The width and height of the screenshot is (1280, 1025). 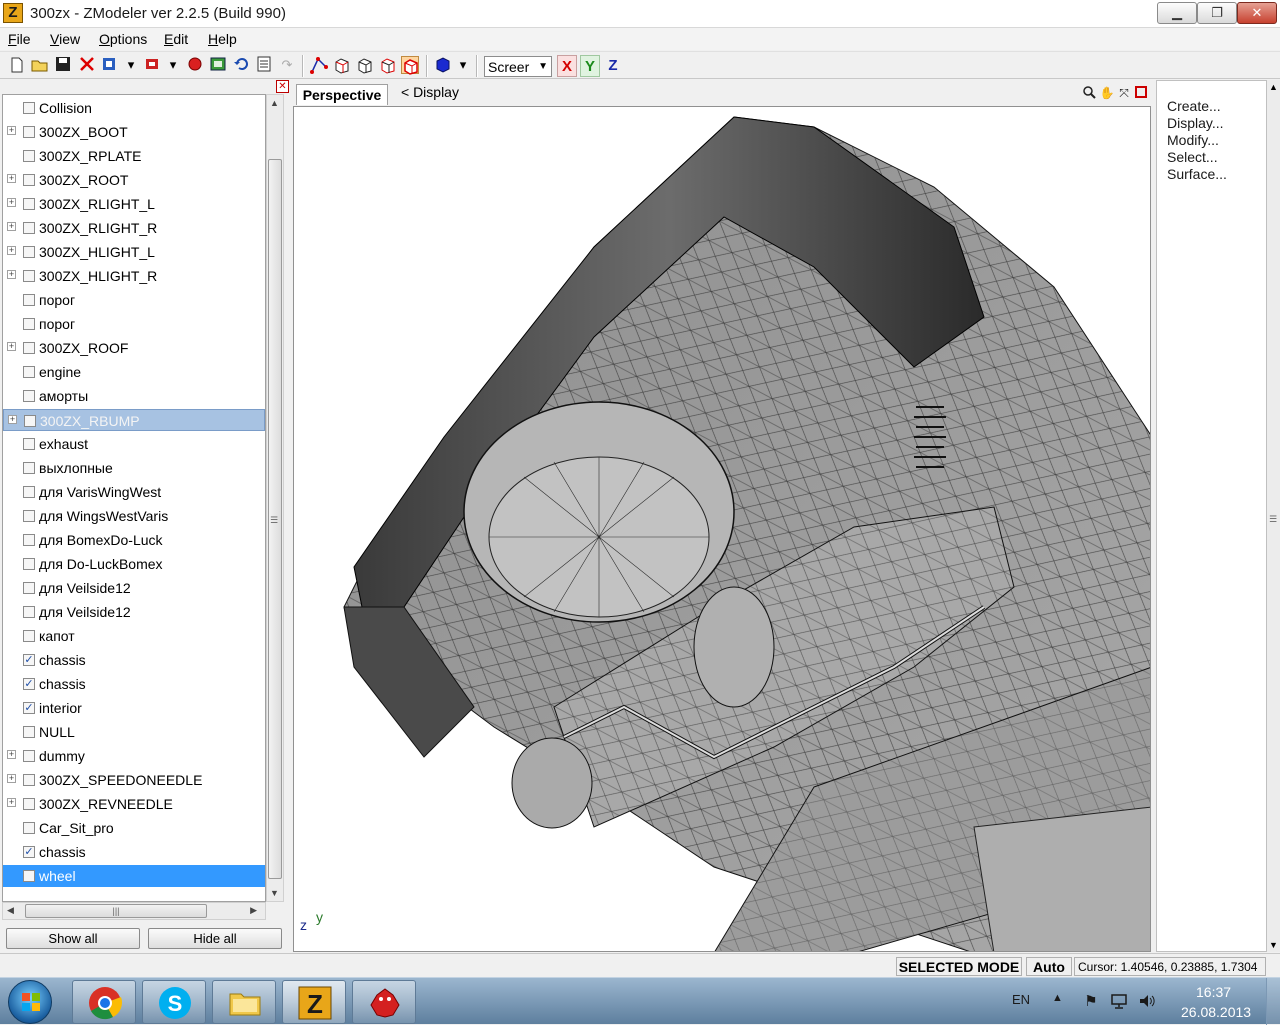 I want to click on object-list-horizontal-scrollbar: ◀ ||| ▶, so click(x=134, y=911).